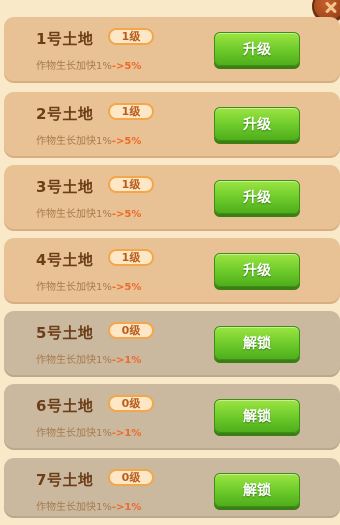  Describe the element at coordinates (65, 406) in the screenshot. I see `plot-name: 6号土地` at that location.